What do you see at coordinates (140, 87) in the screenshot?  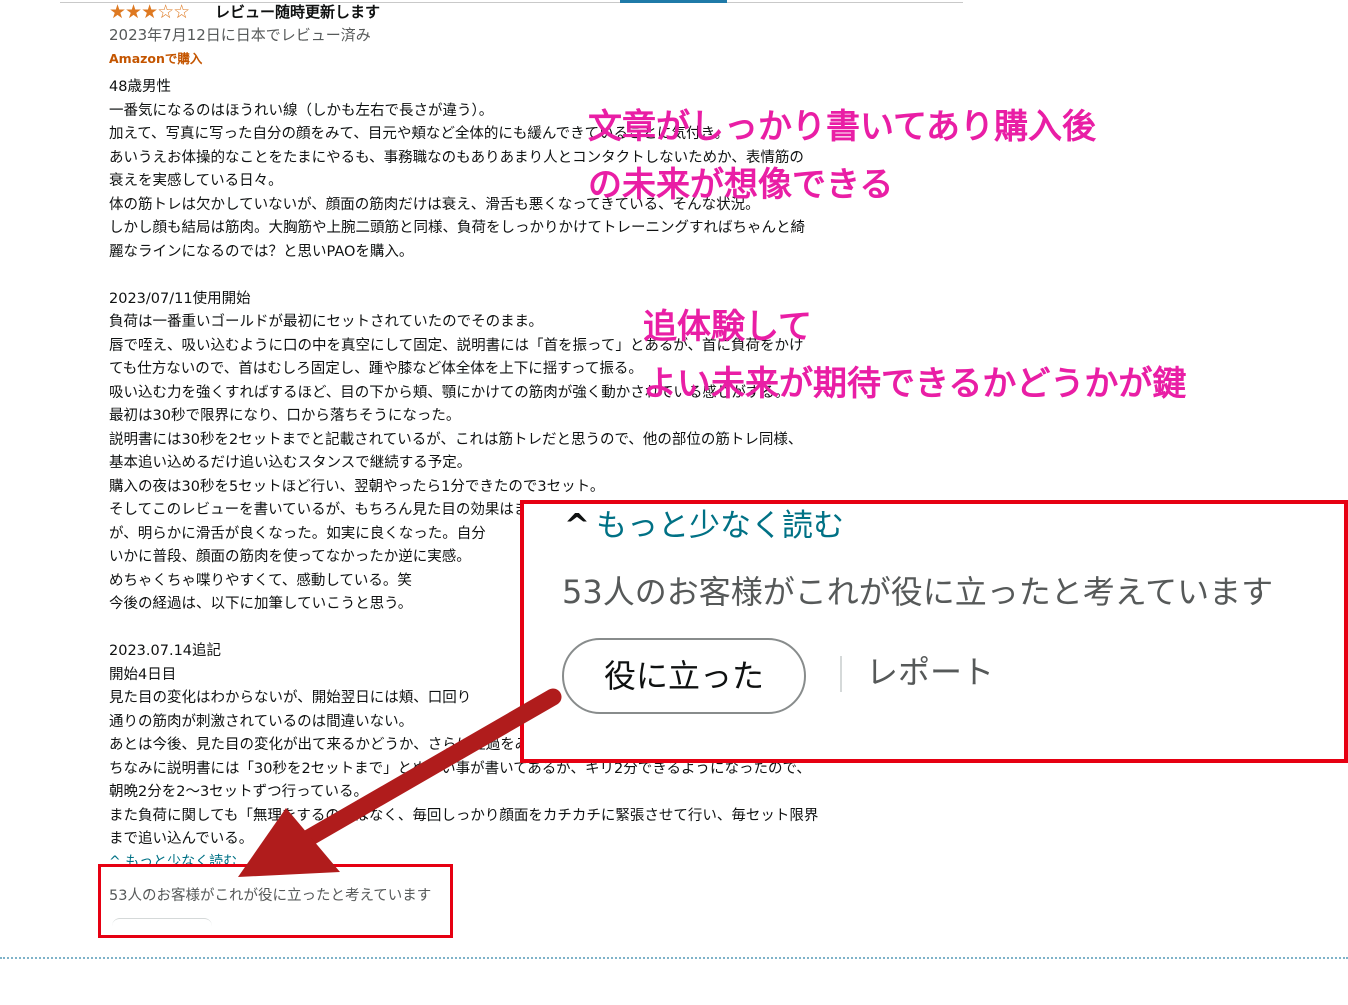 I see `review-body-line: 48歳男性` at bounding box center [140, 87].